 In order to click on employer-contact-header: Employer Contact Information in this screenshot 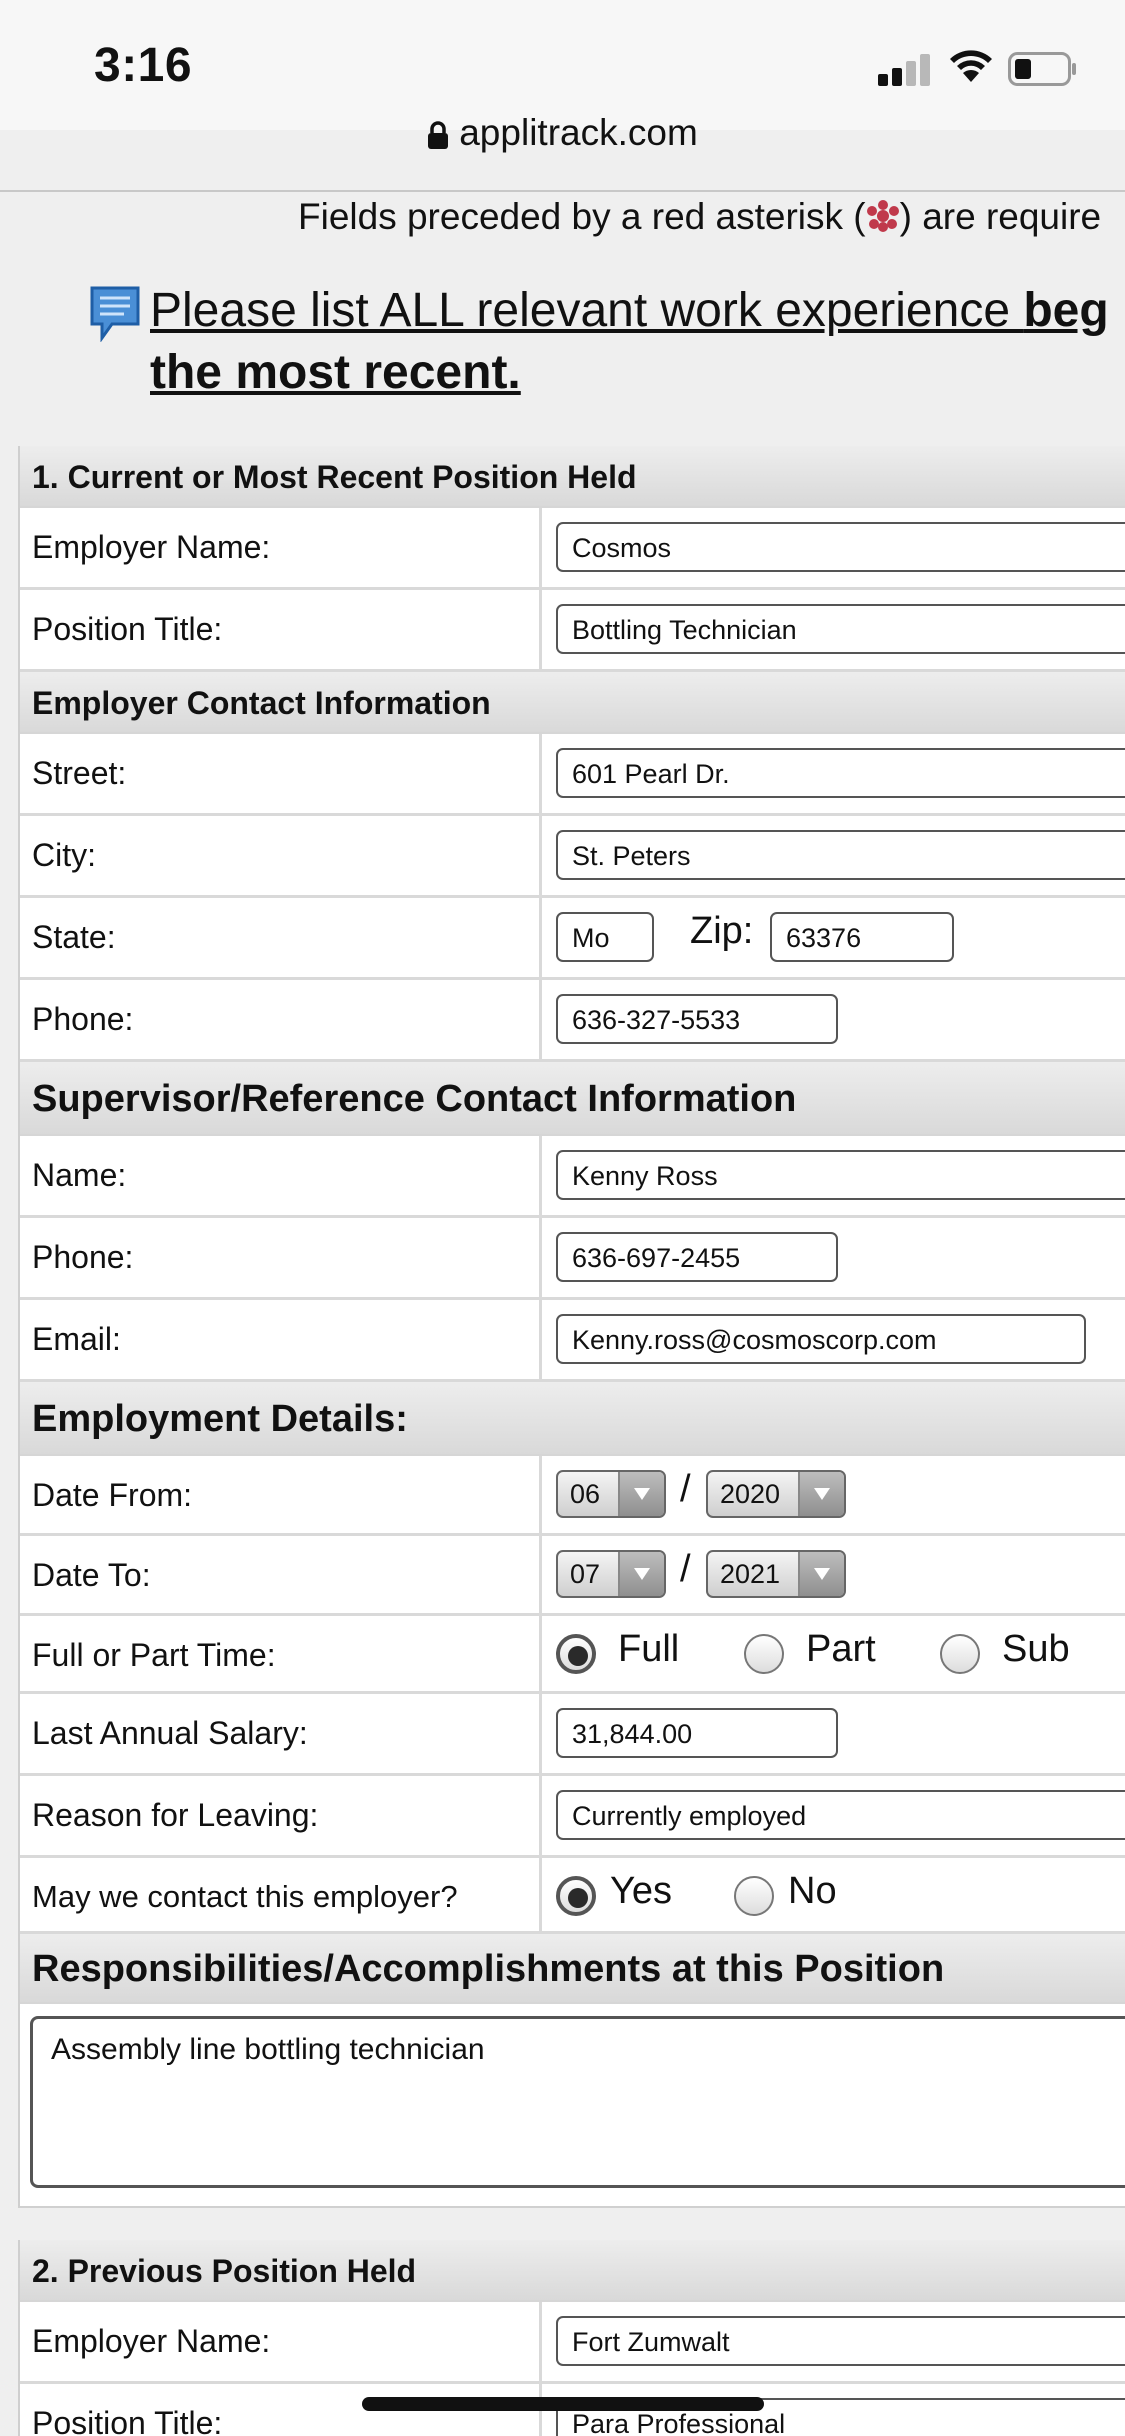, I will do `click(572, 703)`.